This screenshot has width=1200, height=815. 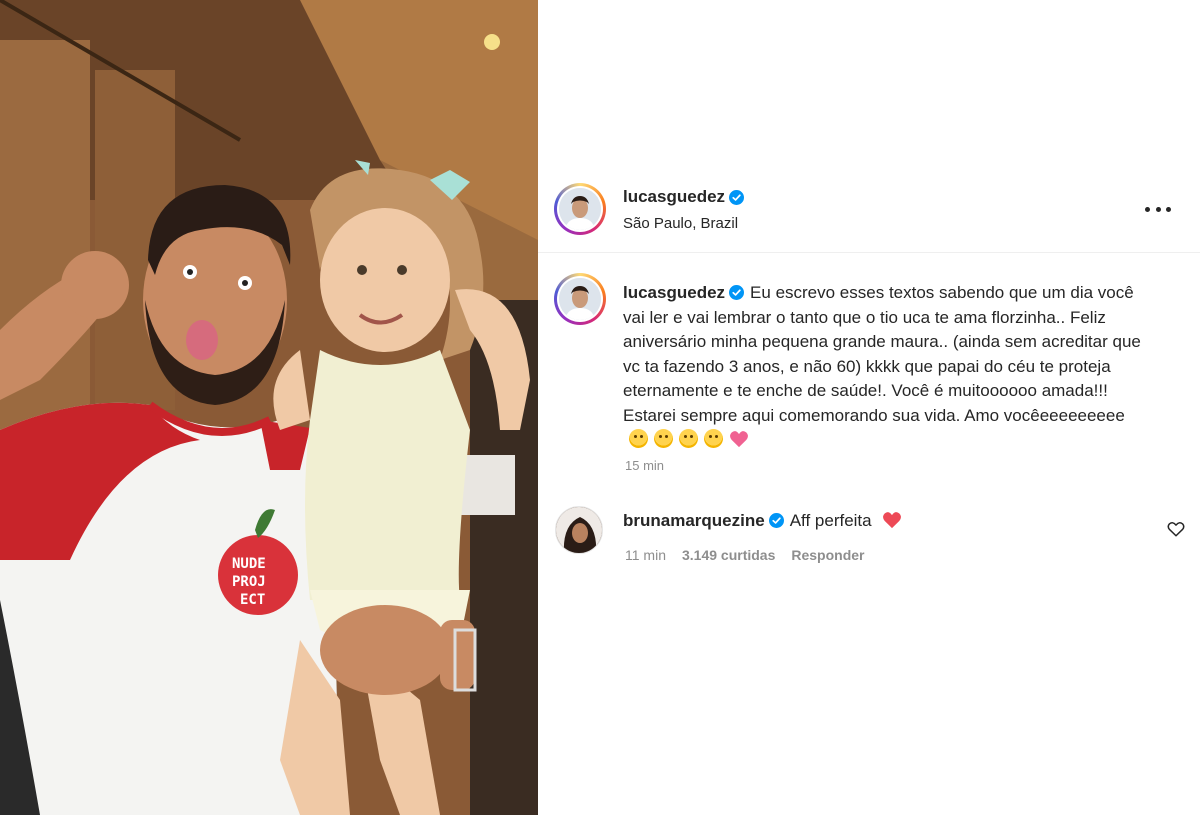 What do you see at coordinates (680, 223) in the screenshot?
I see `post-location: São Paulo, Brazil` at bounding box center [680, 223].